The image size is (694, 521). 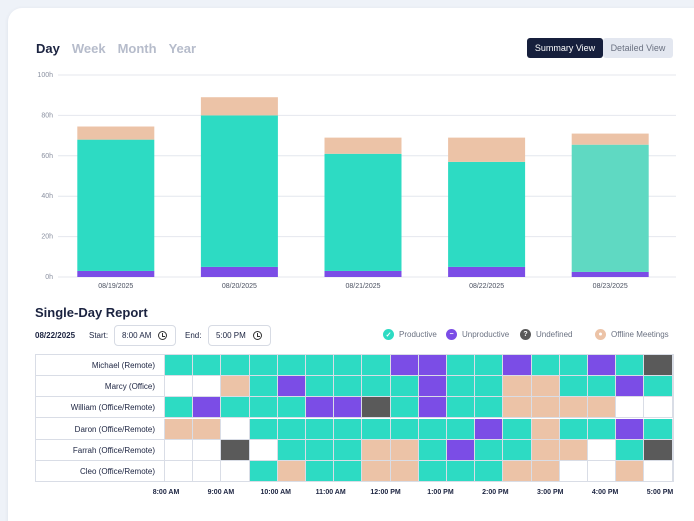 I want to click on start-time-input: 8:00 AM, so click(x=145, y=335).